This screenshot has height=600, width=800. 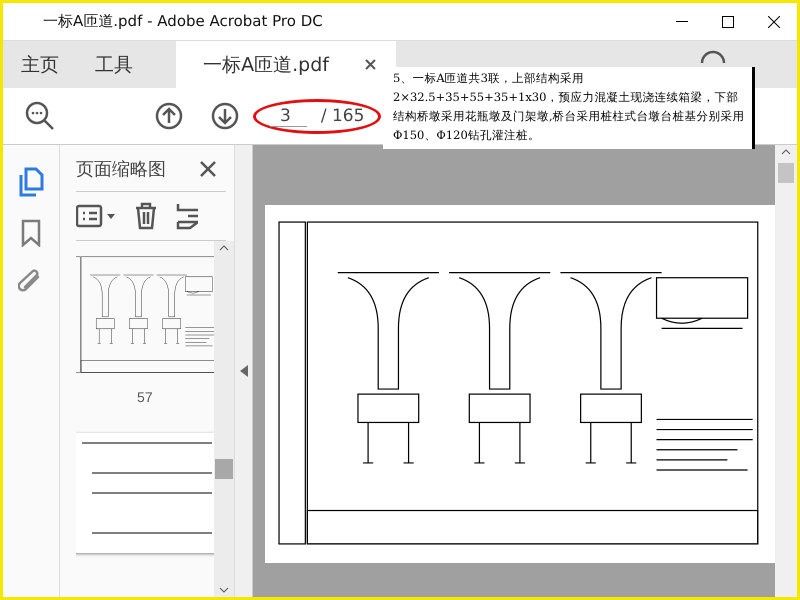 I want to click on caret-down-icon, so click(x=223, y=590).